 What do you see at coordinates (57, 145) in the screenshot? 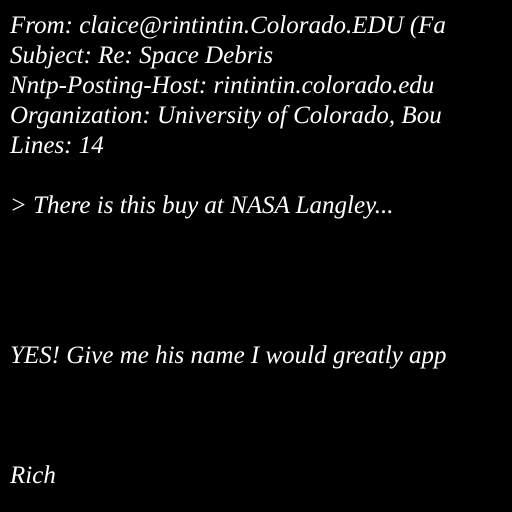
I see `header-lines: Lines: 14` at bounding box center [57, 145].